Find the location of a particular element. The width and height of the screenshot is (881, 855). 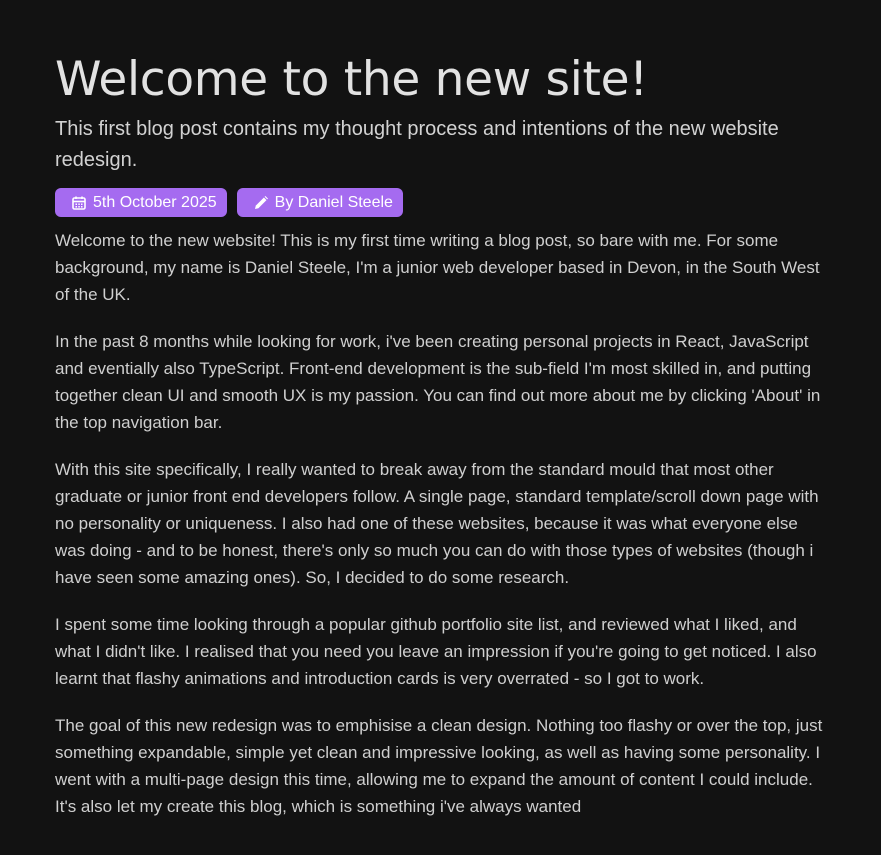

calendar-icon is located at coordinates (79, 203).